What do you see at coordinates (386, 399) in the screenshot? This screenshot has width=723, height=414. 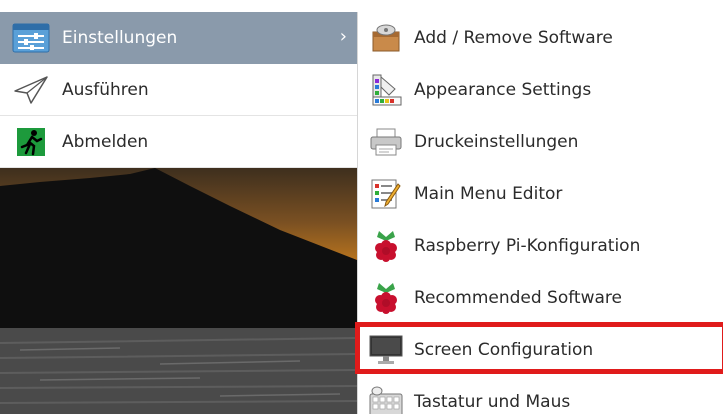 I see `keyboard-mouse-icon` at bounding box center [386, 399].